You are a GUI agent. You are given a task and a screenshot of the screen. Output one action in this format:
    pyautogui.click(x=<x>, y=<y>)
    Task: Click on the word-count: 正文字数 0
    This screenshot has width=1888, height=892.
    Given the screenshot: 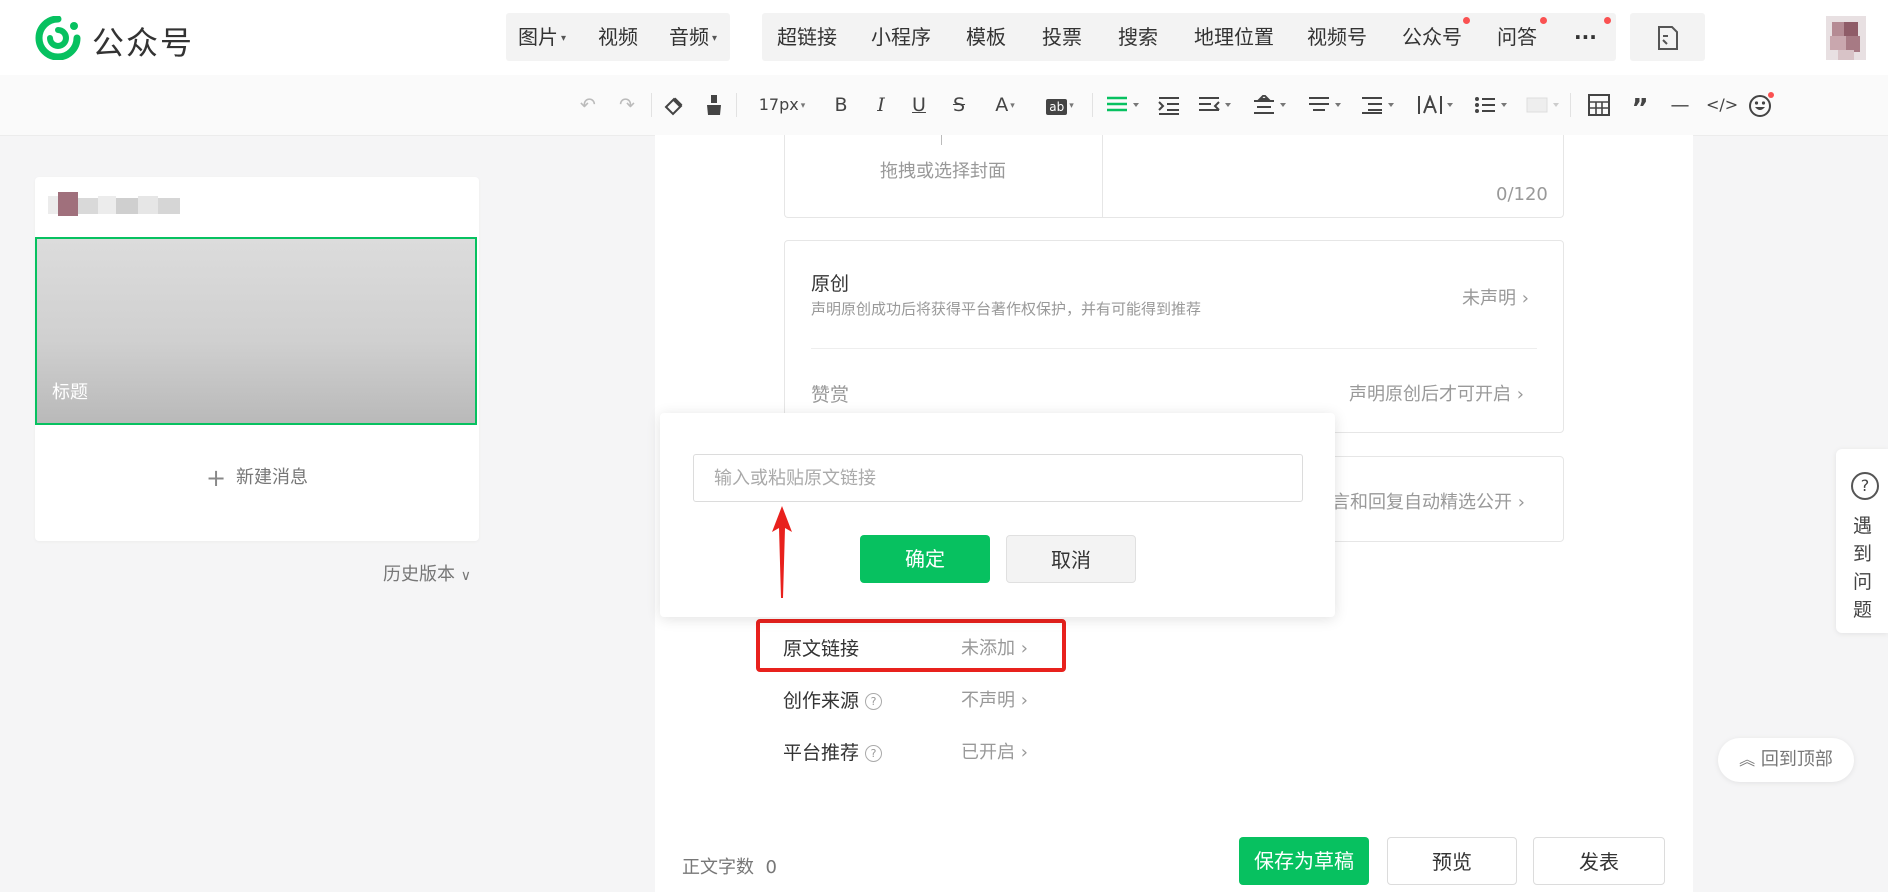 What is the action you would take?
    pyautogui.click(x=729, y=867)
    